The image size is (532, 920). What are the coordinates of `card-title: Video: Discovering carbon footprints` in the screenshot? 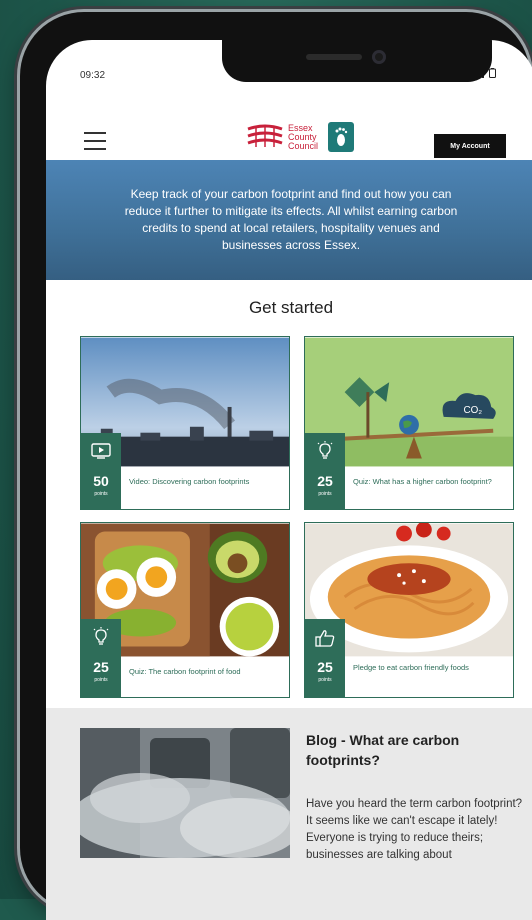 It's located at (189, 481).